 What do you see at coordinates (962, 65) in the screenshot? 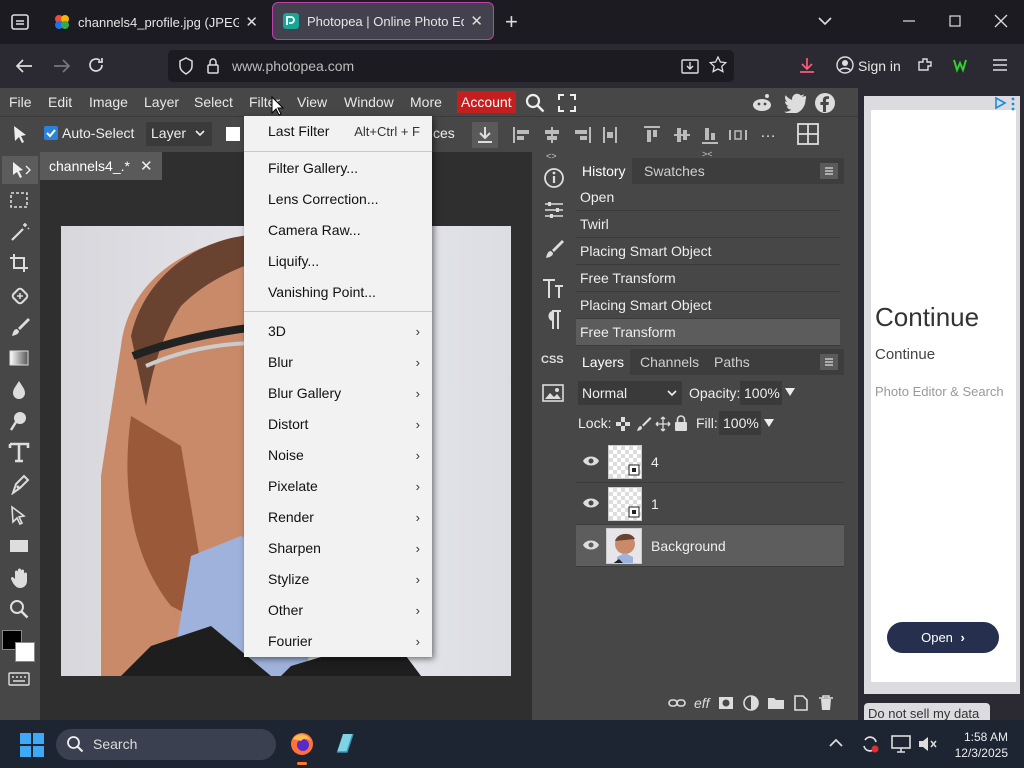
I see `extension-w-icon` at bounding box center [962, 65].